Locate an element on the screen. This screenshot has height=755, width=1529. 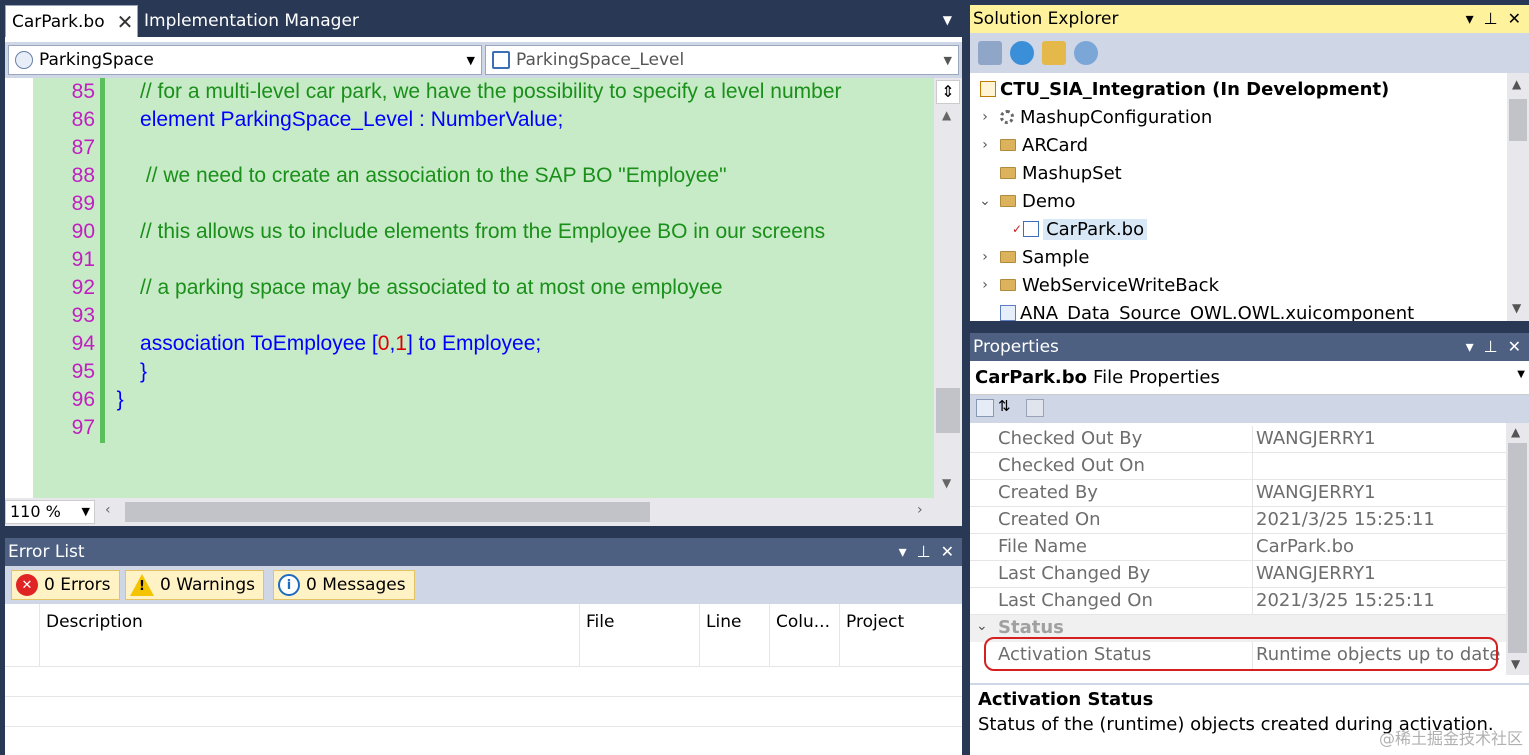
property-value: 2021/3/25 15:25:11 is located at coordinates (1345, 600).